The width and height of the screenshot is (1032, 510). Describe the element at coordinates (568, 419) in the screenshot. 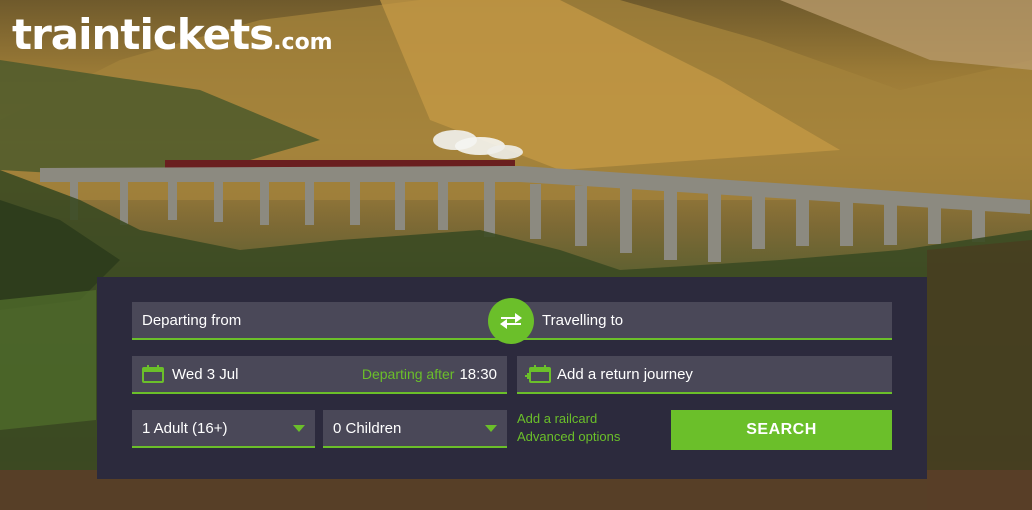

I see `add-railcard-link: Add a railcard` at that location.